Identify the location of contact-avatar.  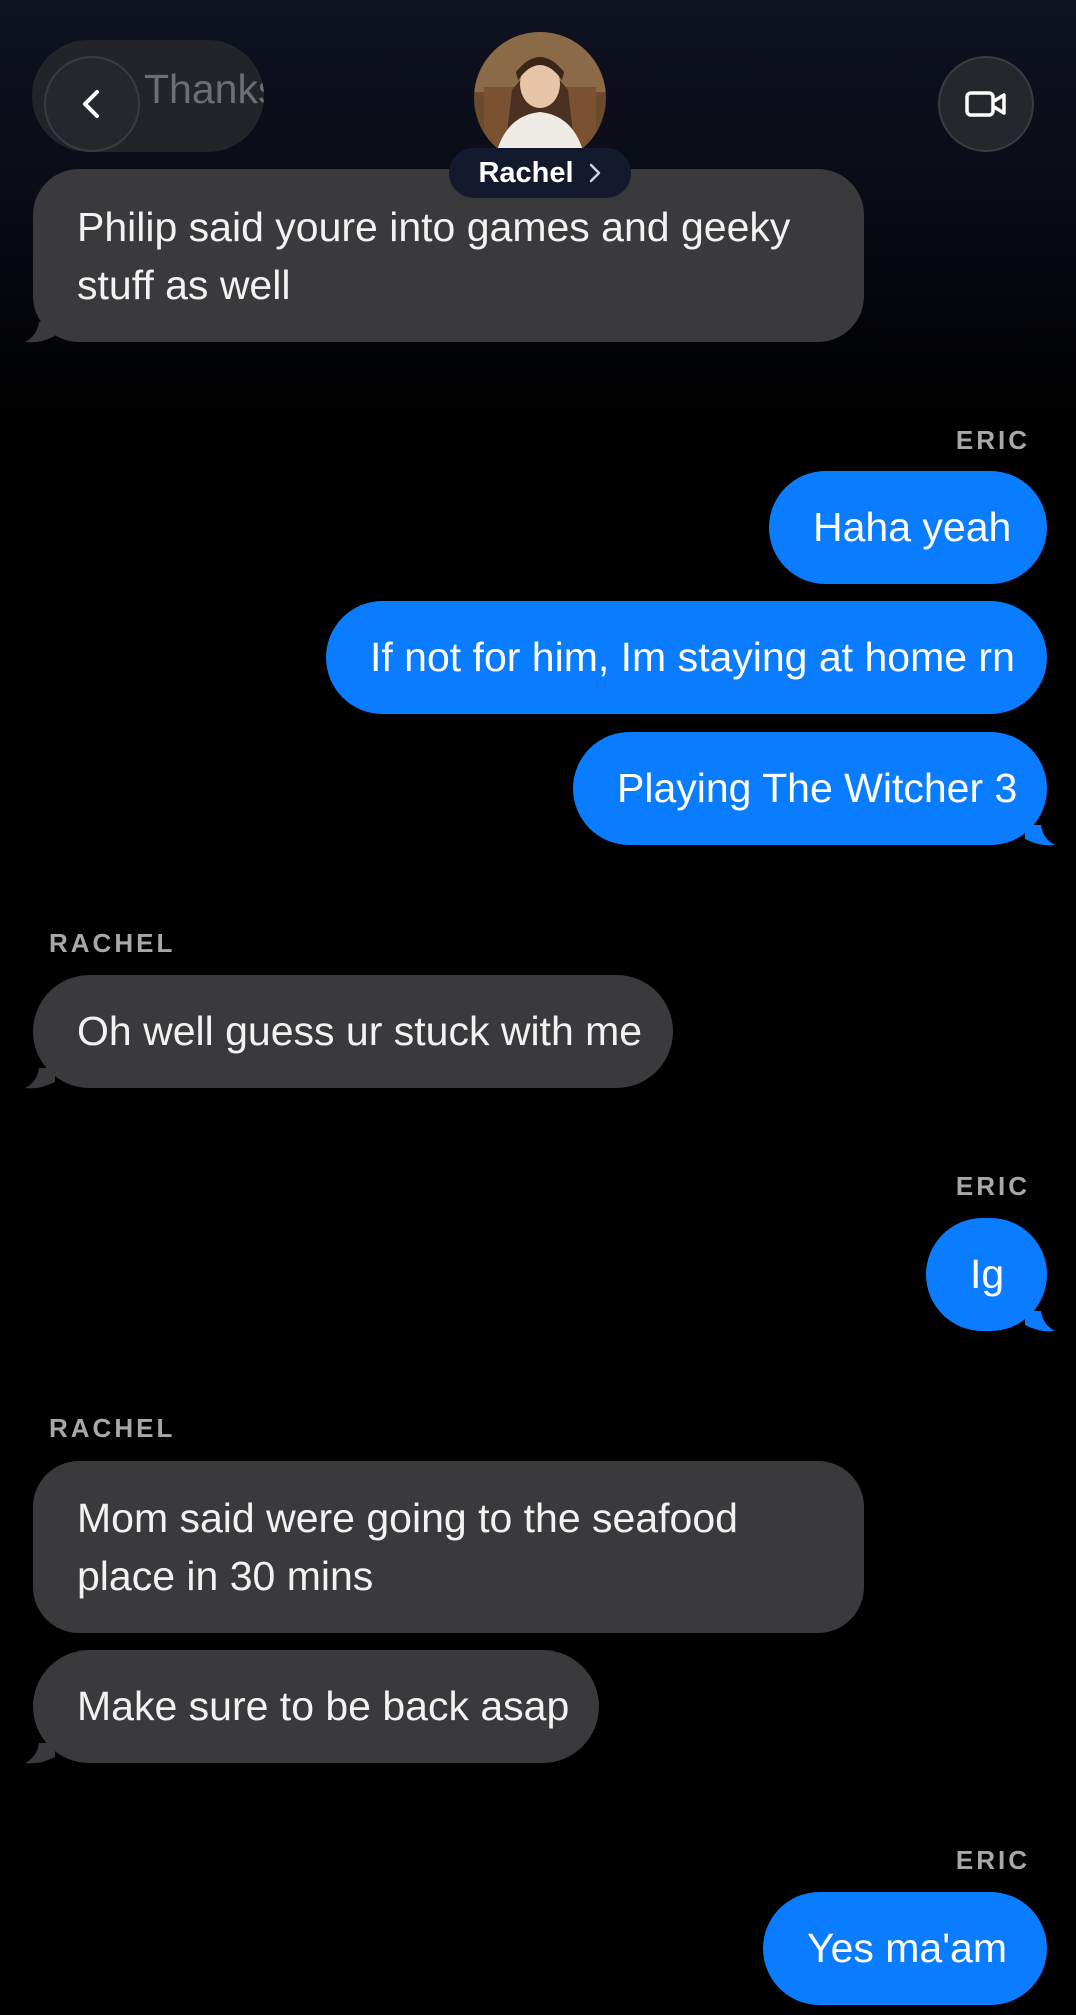
(540, 98).